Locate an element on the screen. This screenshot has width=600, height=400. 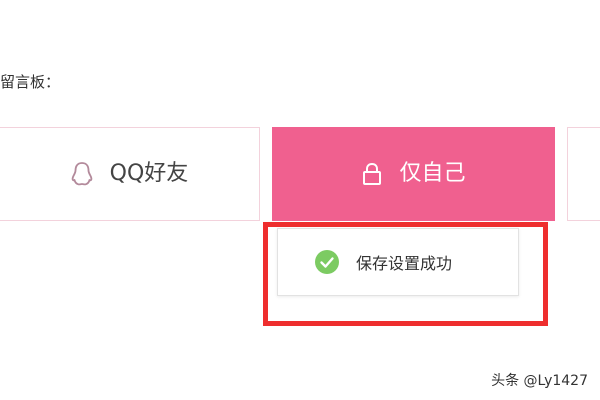
option-qq-friends-label: QQ好友 is located at coordinates (149, 173).